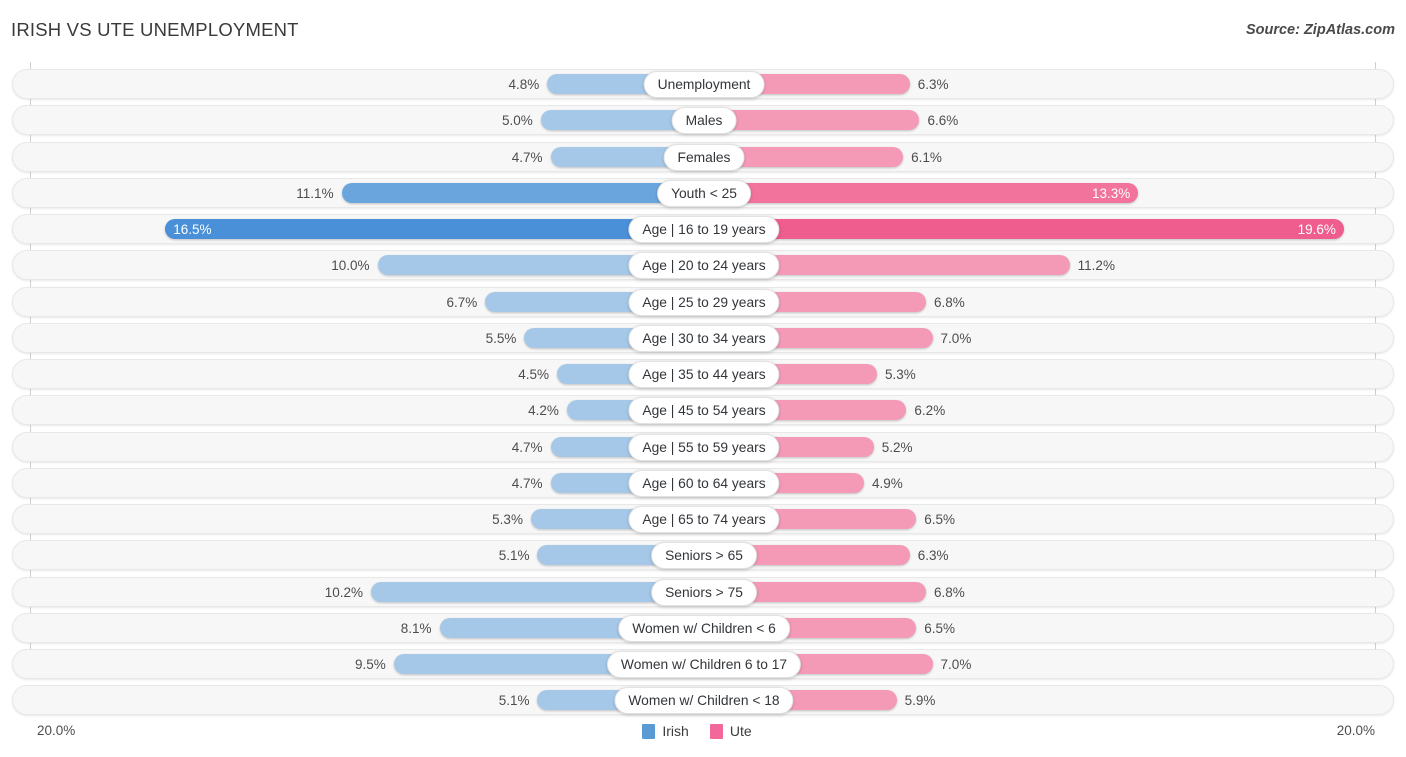  I want to click on chart-row: 4.7% 4.9% Age | 60 to 64 years, so click(703, 482).